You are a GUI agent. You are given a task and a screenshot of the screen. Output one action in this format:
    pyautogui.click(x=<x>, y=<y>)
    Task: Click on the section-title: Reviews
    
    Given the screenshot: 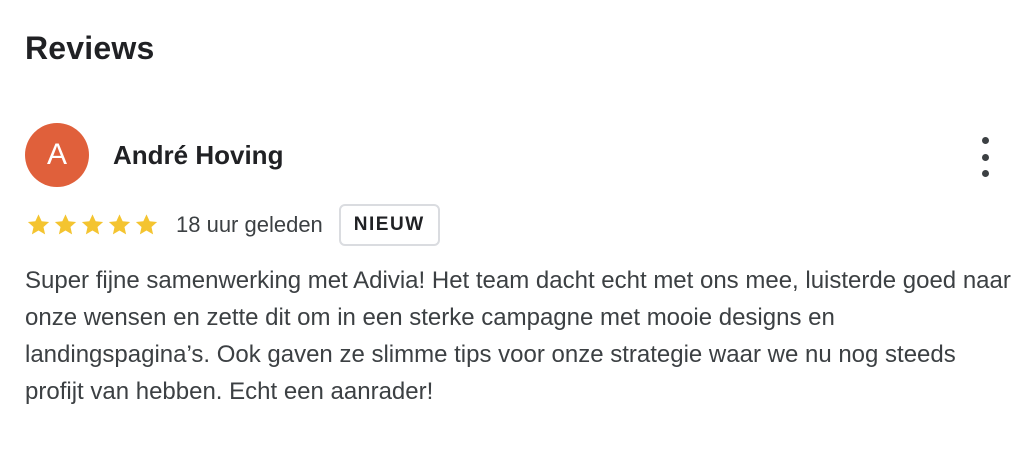 What is the action you would take?
    pyautogui.click(x=90, y=48)
    